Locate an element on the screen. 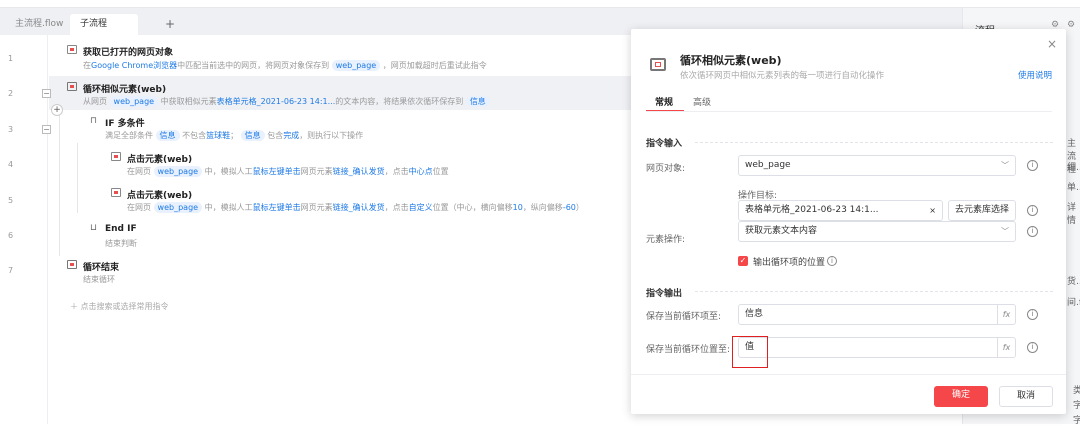 The height and width of the screenshot is (426, 1080). row-desc: 结束循环 is located at coordinates (99, 279).